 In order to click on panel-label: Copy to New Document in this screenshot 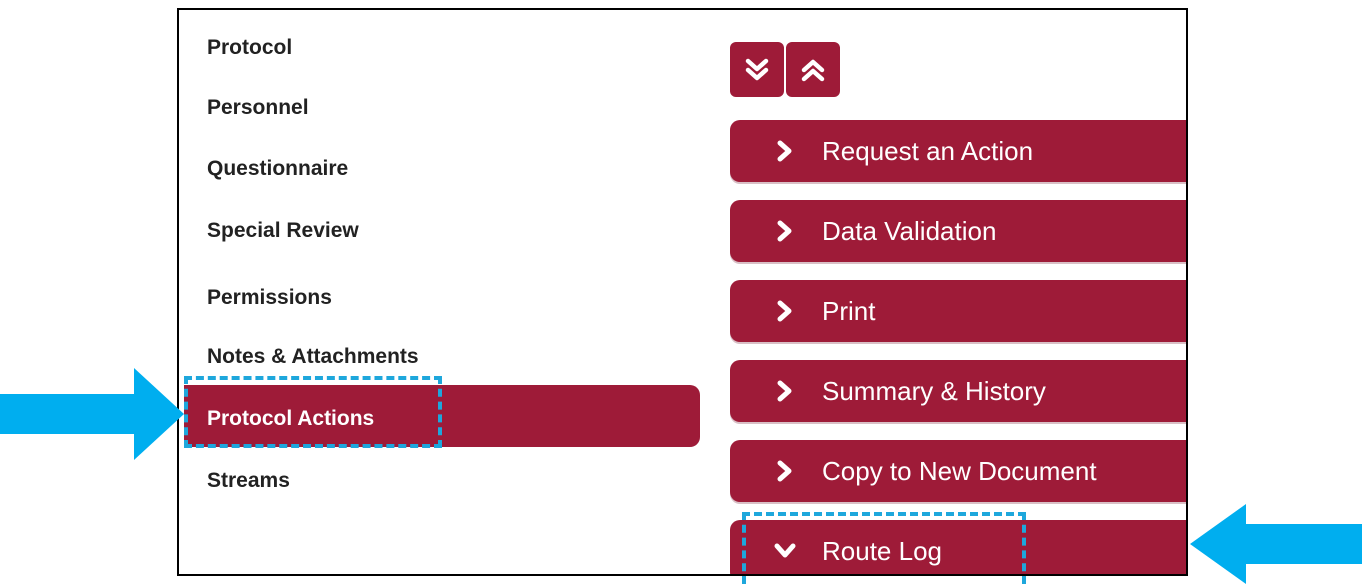, I will do `click(959, 470)`.